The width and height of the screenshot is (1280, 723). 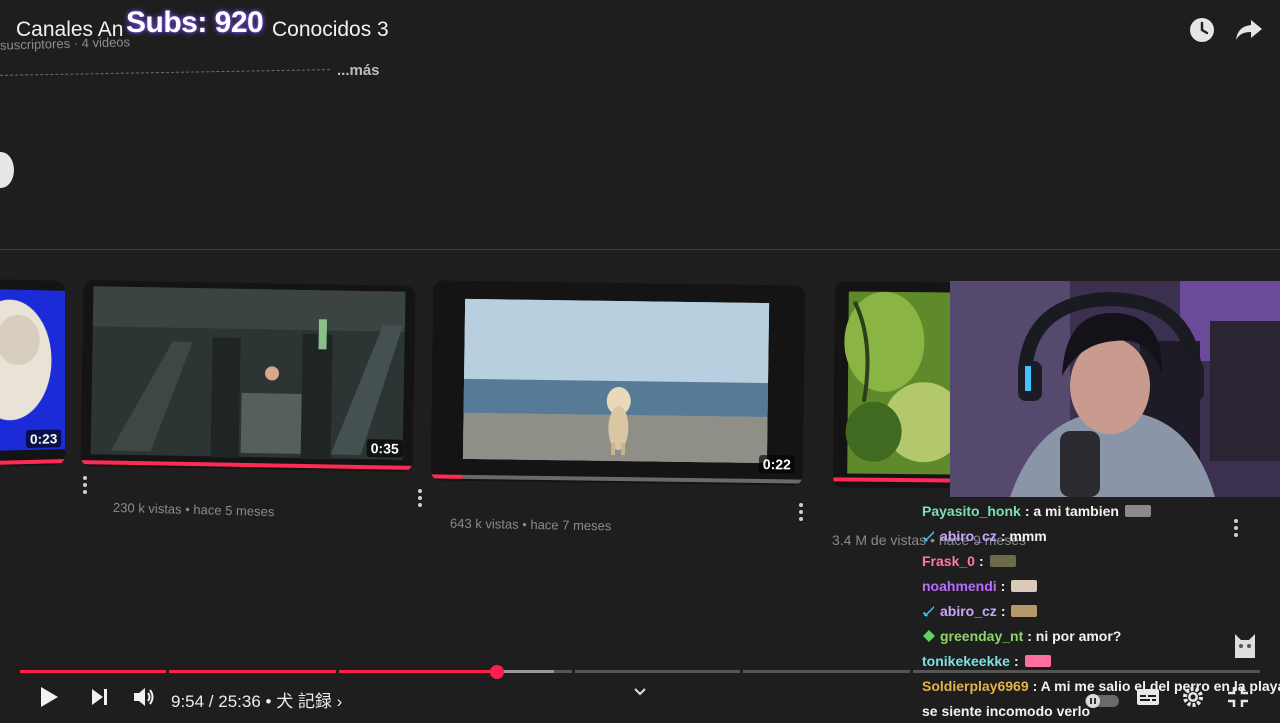 What do you see at coordinates (966, 661) in the screenshot?
I see `chat-username: tonikekeekke` at bounding box center [966, 661].